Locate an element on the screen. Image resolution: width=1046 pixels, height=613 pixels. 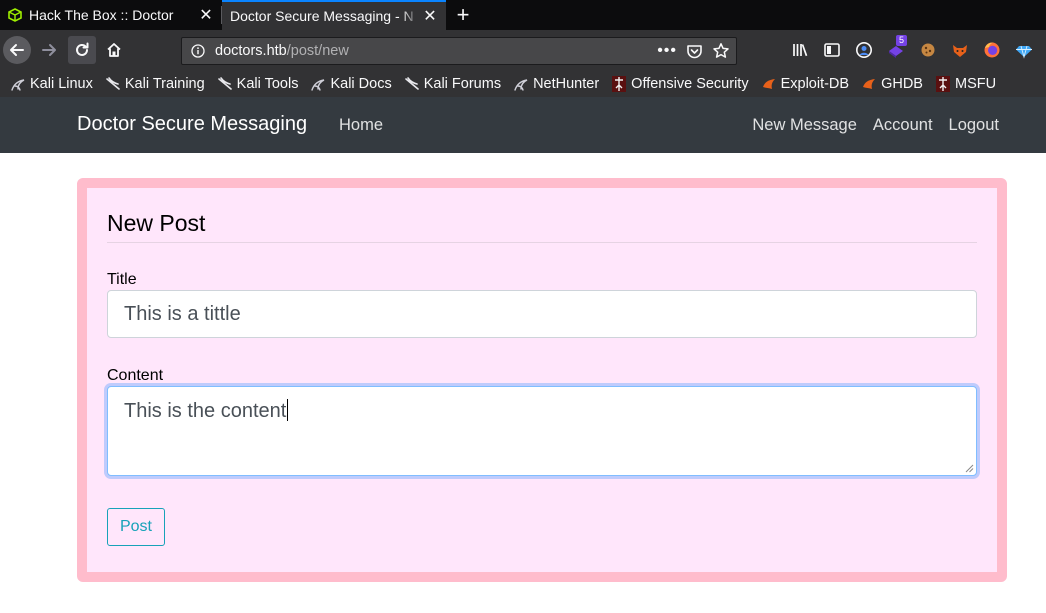
bookmark-nethunter: NetHunter is located at coordinates (556, 84).